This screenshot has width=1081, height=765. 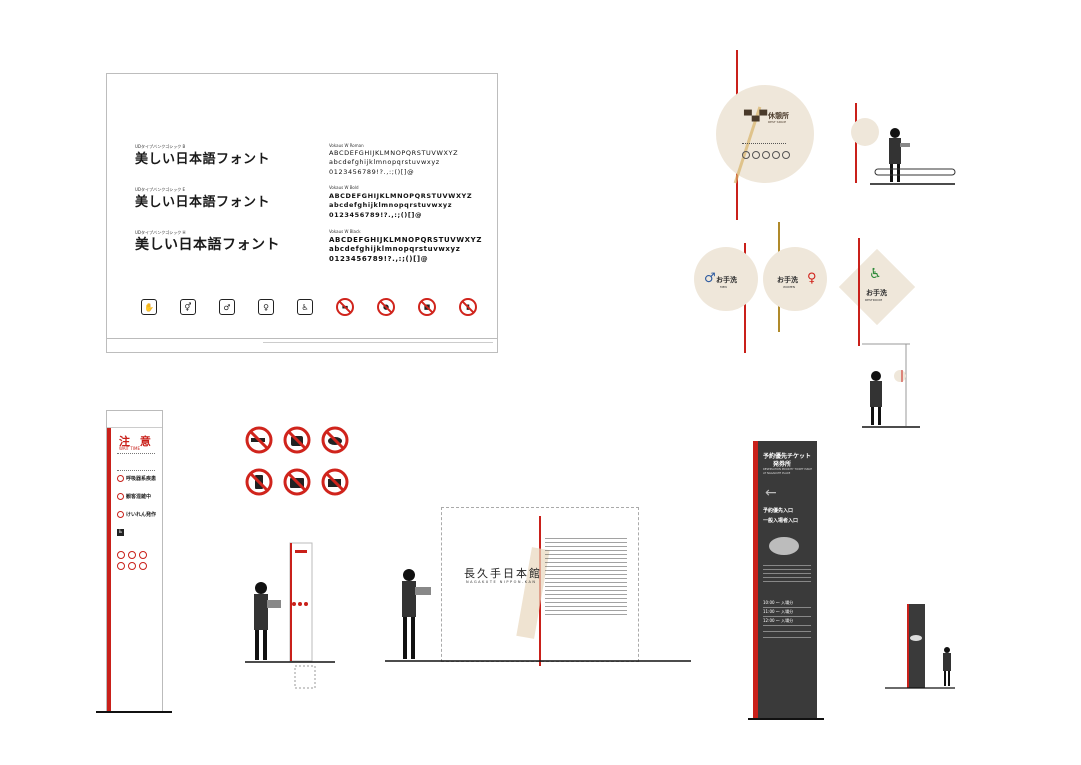 I want to click on map-blob, so click(x=784, y=546).